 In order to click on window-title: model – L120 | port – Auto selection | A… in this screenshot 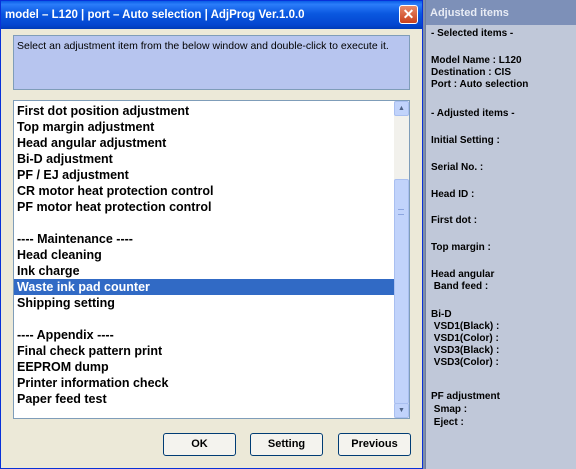, I will do `click(155, 15)`.